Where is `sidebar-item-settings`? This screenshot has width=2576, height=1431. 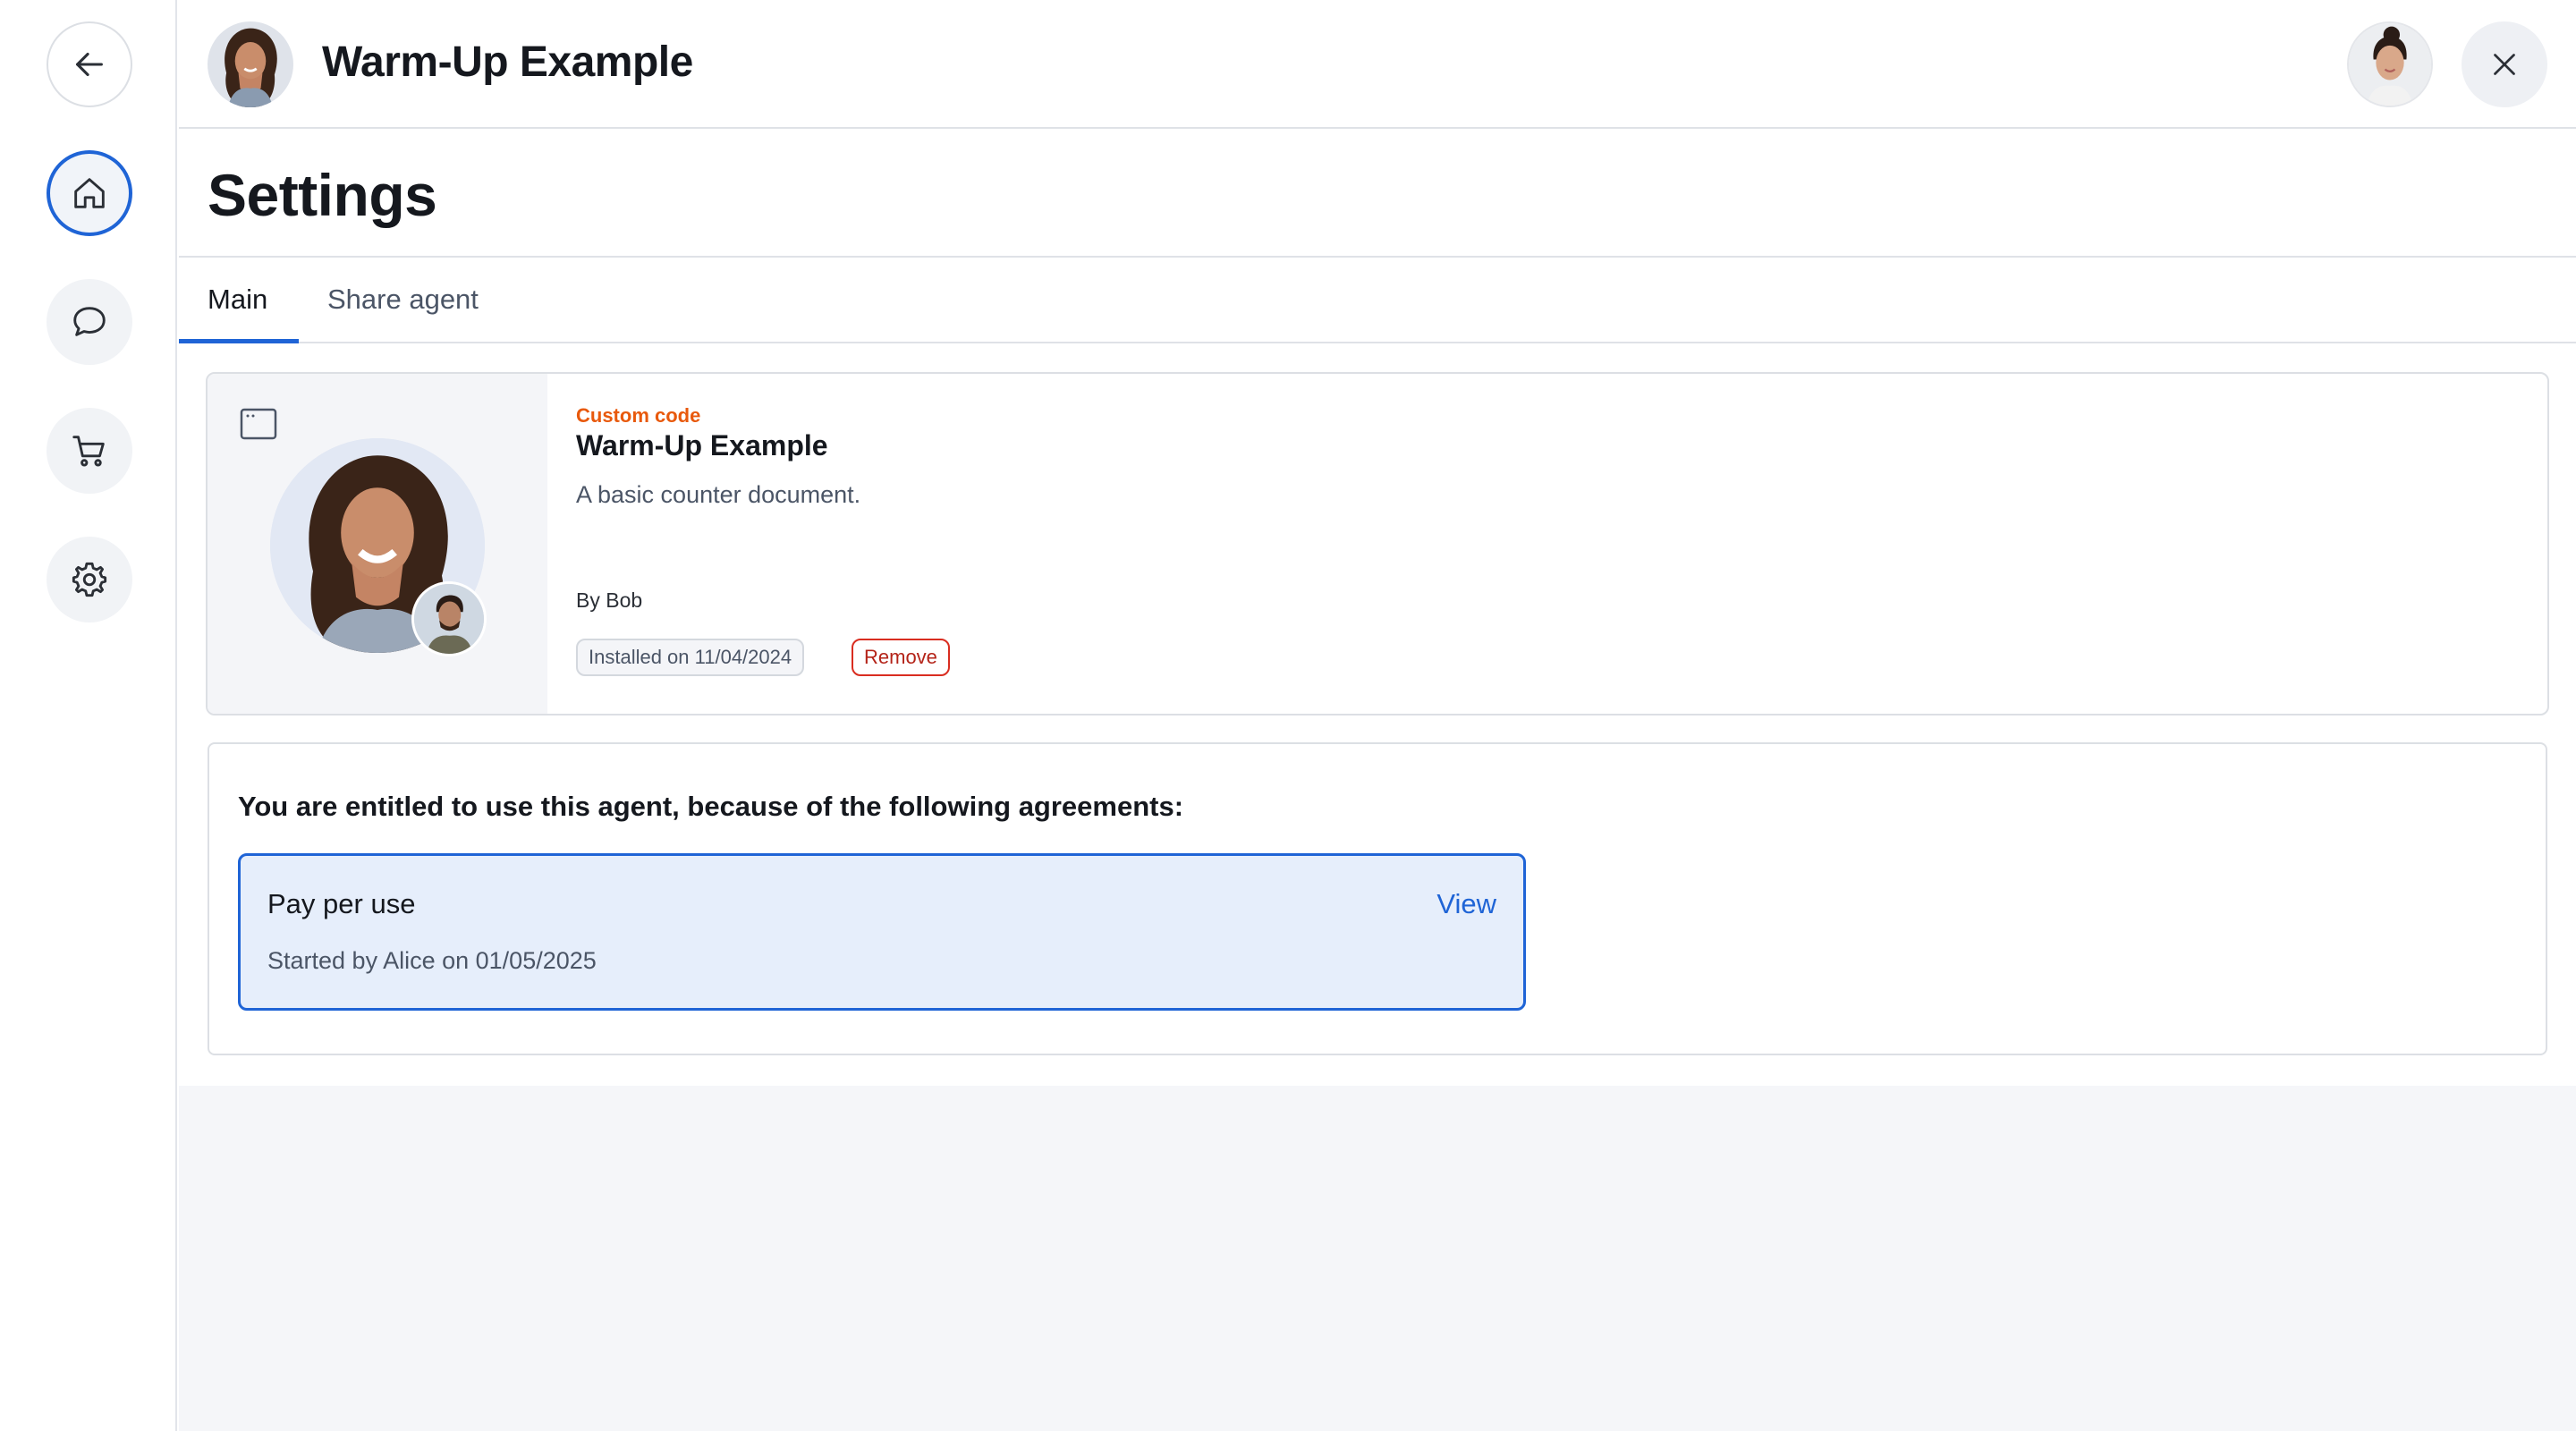
sidebar-item-settings is located at coordinates (89, 580).